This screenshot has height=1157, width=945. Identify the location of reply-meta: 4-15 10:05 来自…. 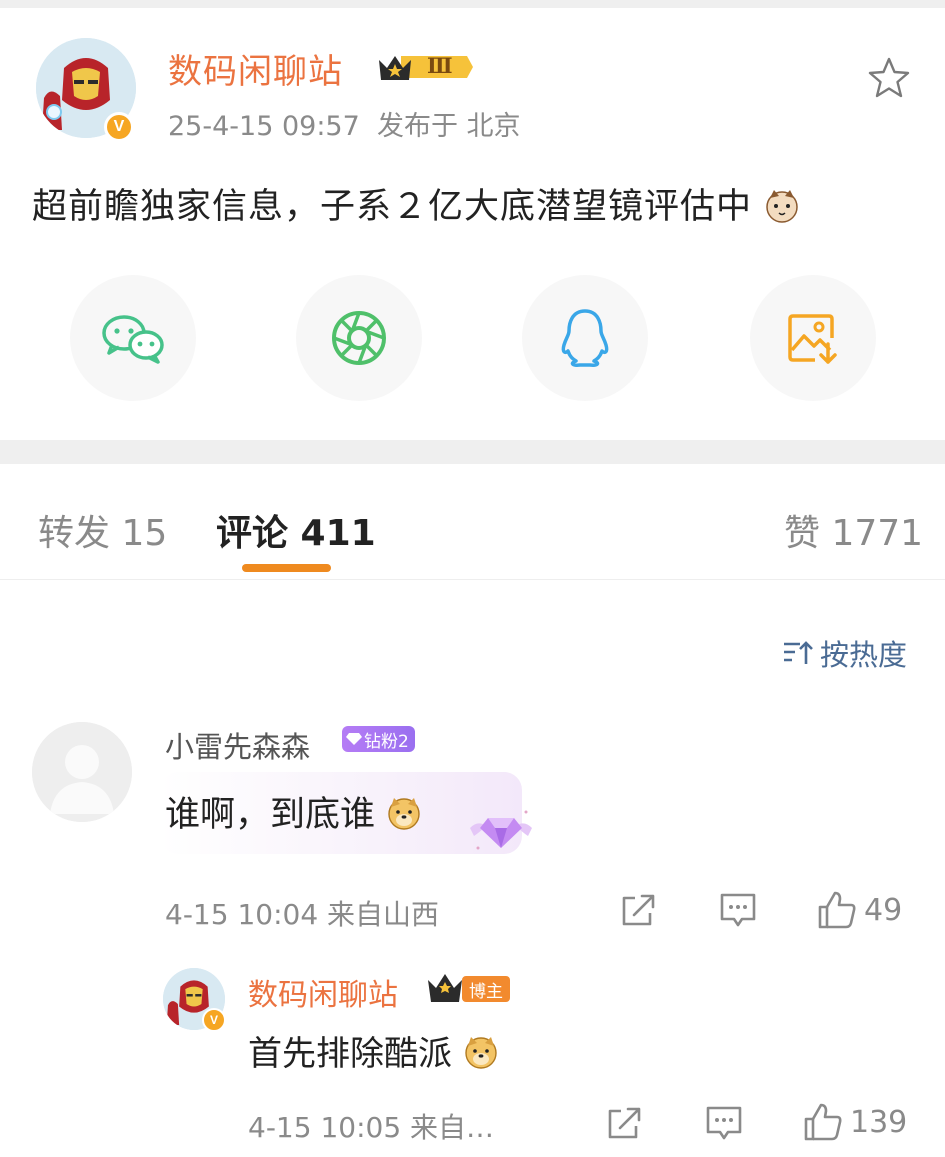
(371, 1126).